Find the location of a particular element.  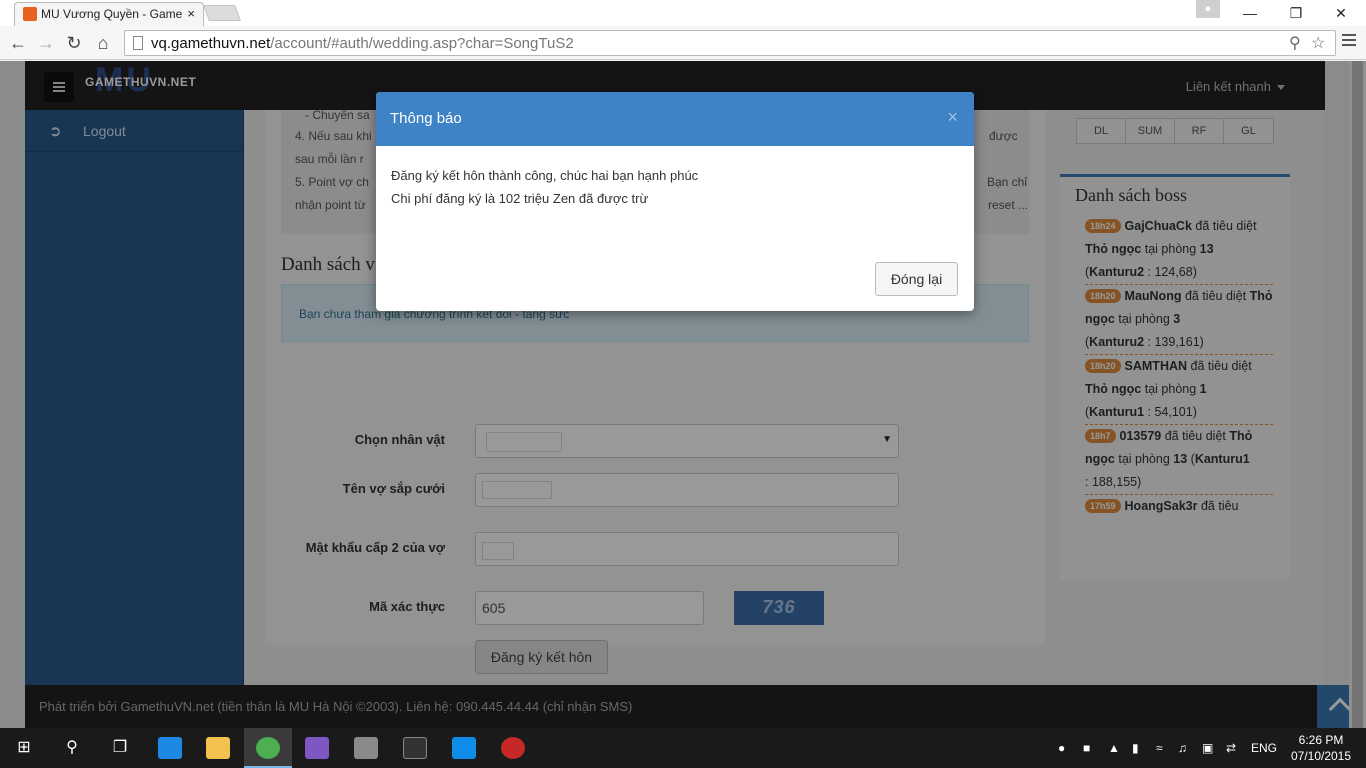

volume-icon: ♫ is located at coordinates (1182, 748).